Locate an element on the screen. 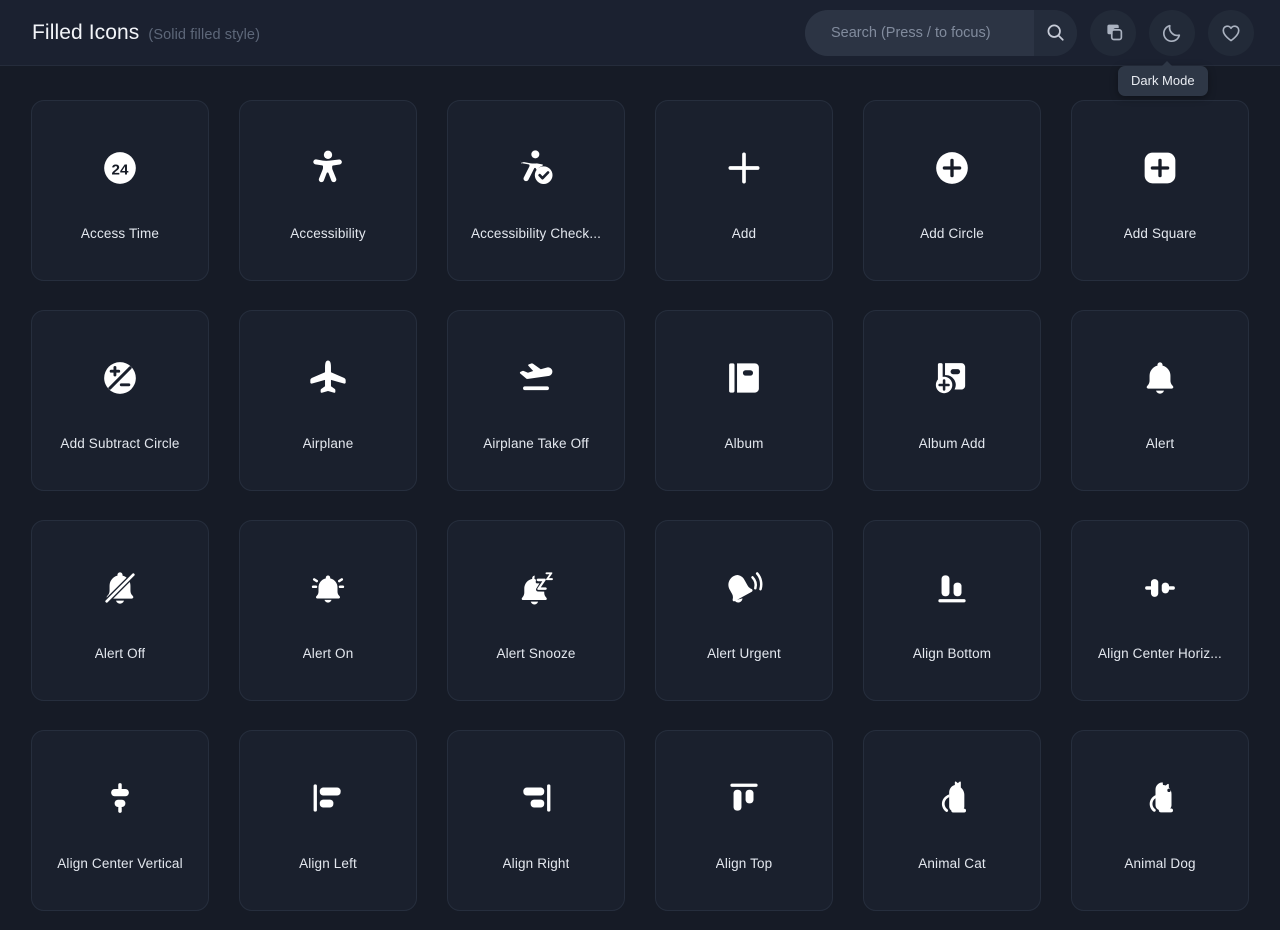 This screenshot has height=930, width=1280. app-header: Filled Icons (Solid filled style) is located at coordinates (640, 33).